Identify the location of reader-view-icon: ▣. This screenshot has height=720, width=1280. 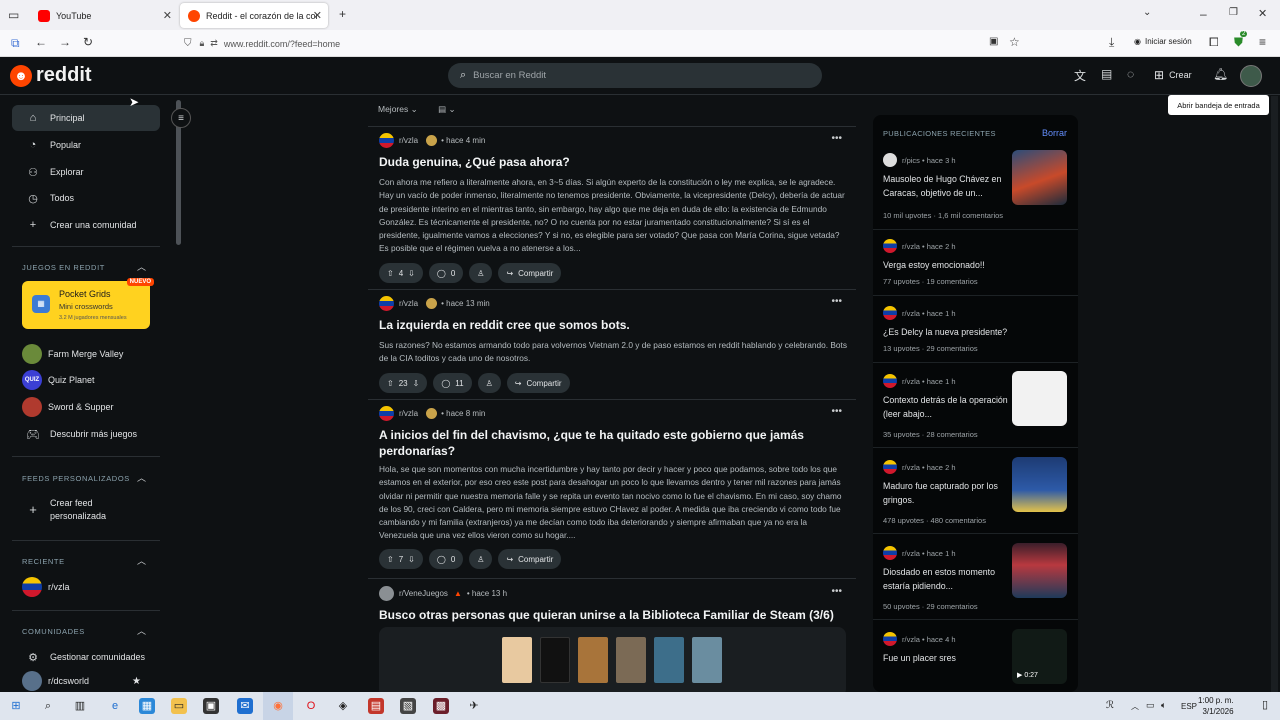
(993, 41).